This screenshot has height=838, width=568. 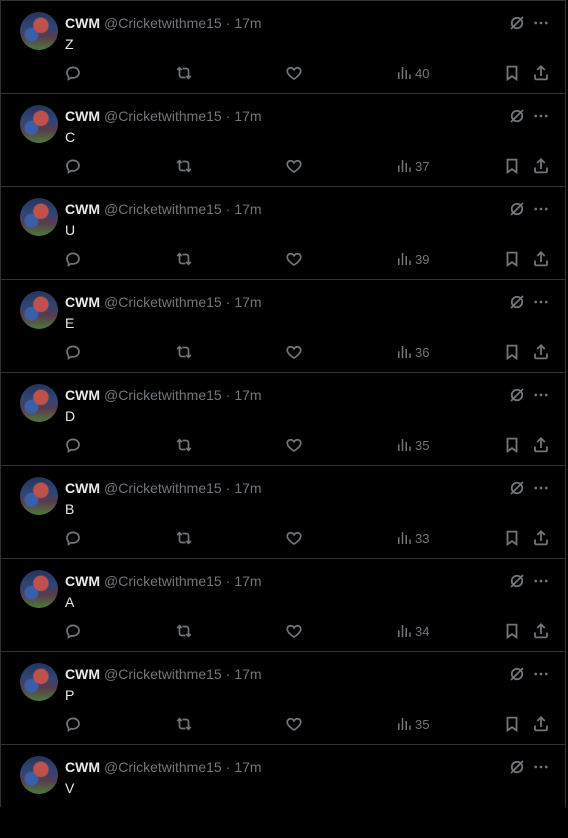 I want to click on tweet-card: CWM @Cricketwithme15 · 17m Z 40, so click(x=283, y=47).